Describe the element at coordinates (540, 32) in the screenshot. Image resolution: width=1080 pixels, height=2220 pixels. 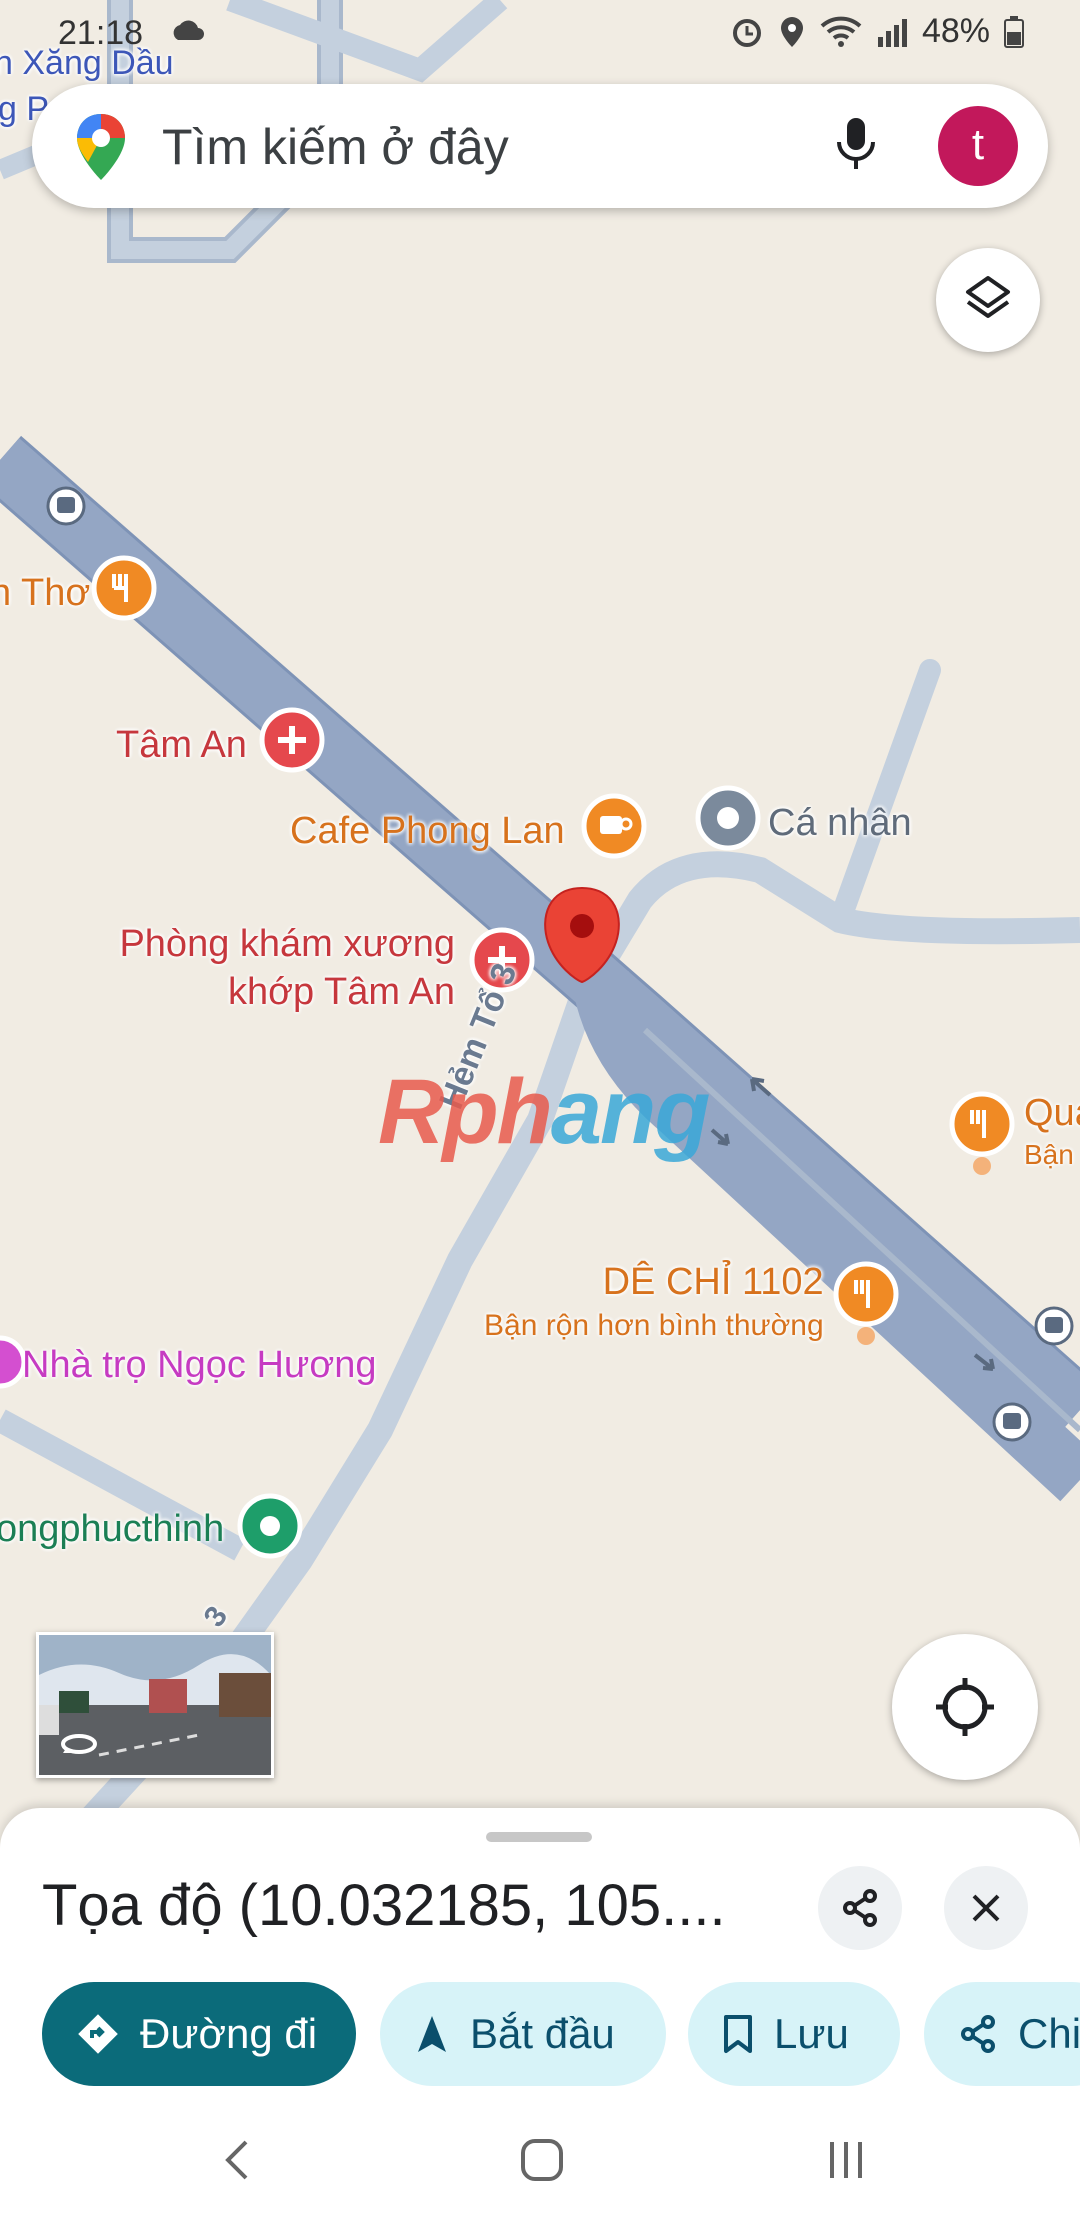
I see `status-bar: 21:18 48%` at that location.